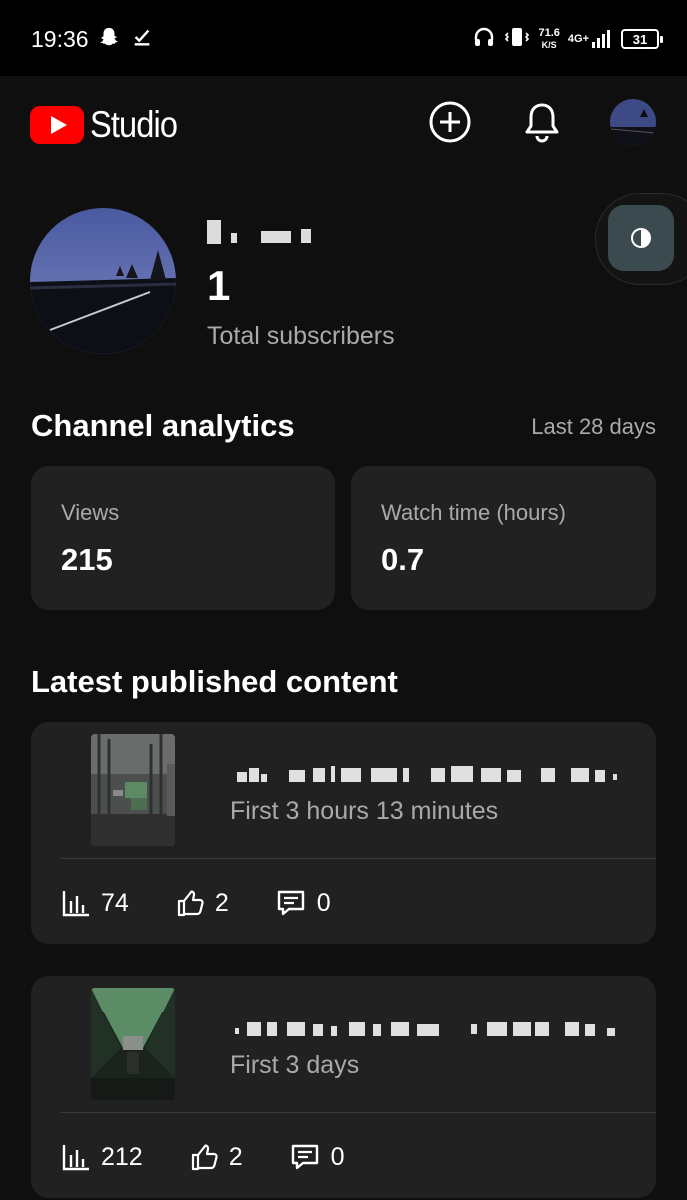 This screenshot has width=687, height=1200. What do you see at coordinates (517, 39) in the screenshot?
I see `vibrate-icon` at bounding box center [517, 39].